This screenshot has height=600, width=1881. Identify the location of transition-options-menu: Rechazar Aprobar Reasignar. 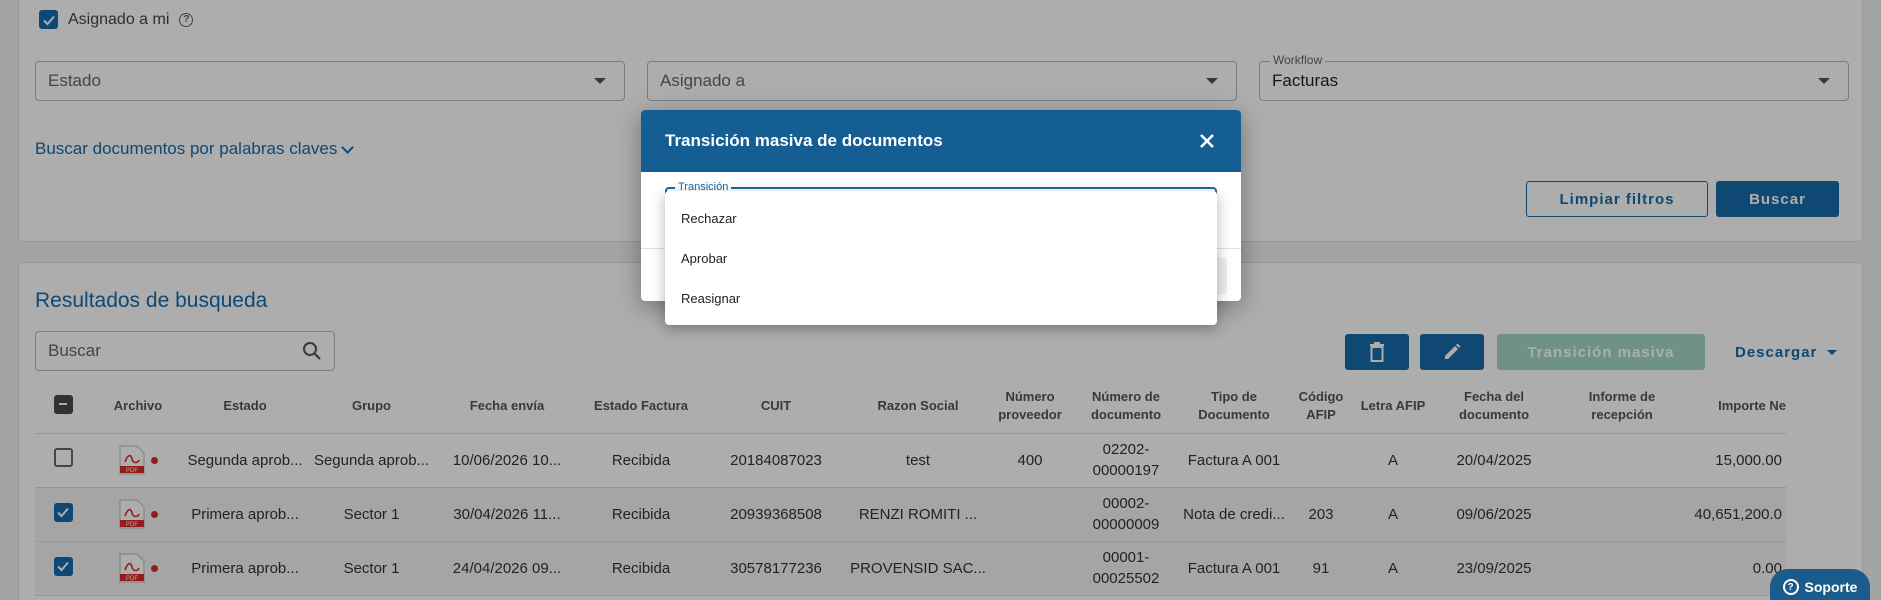
(941, 258).